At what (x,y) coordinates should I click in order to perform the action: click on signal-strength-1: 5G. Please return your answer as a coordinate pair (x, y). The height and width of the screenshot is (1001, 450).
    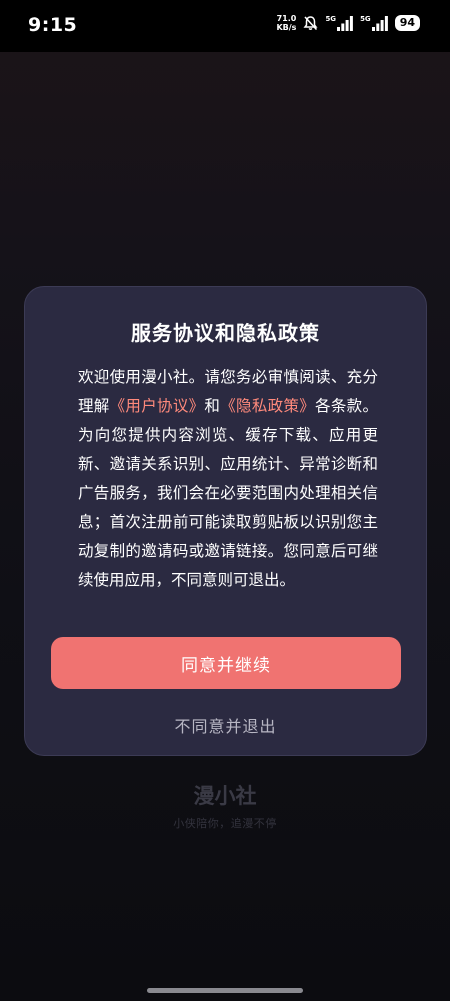
    Looking at the image, I should click on (339, 22).